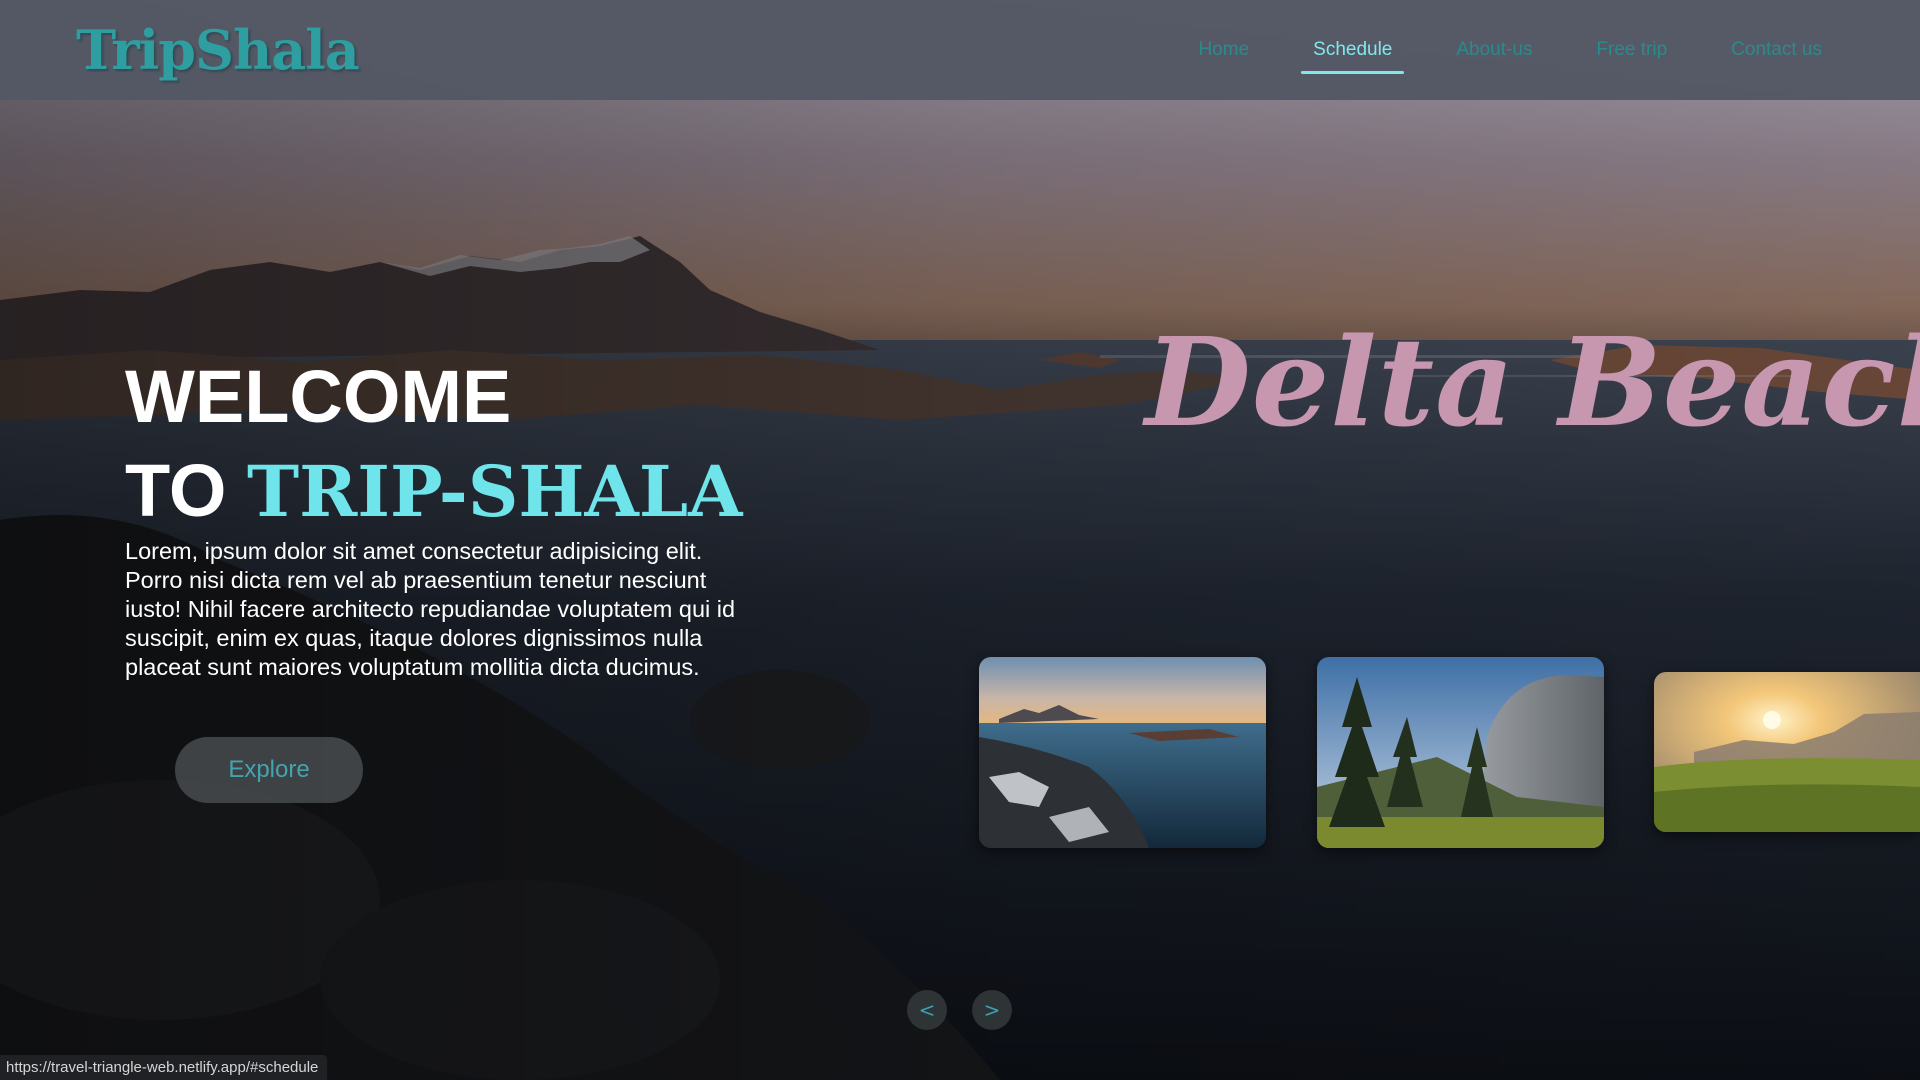 The width and height of the screenshot is (1920, 1080). I want to click on forest-cliff-image, so click(1460, 752).